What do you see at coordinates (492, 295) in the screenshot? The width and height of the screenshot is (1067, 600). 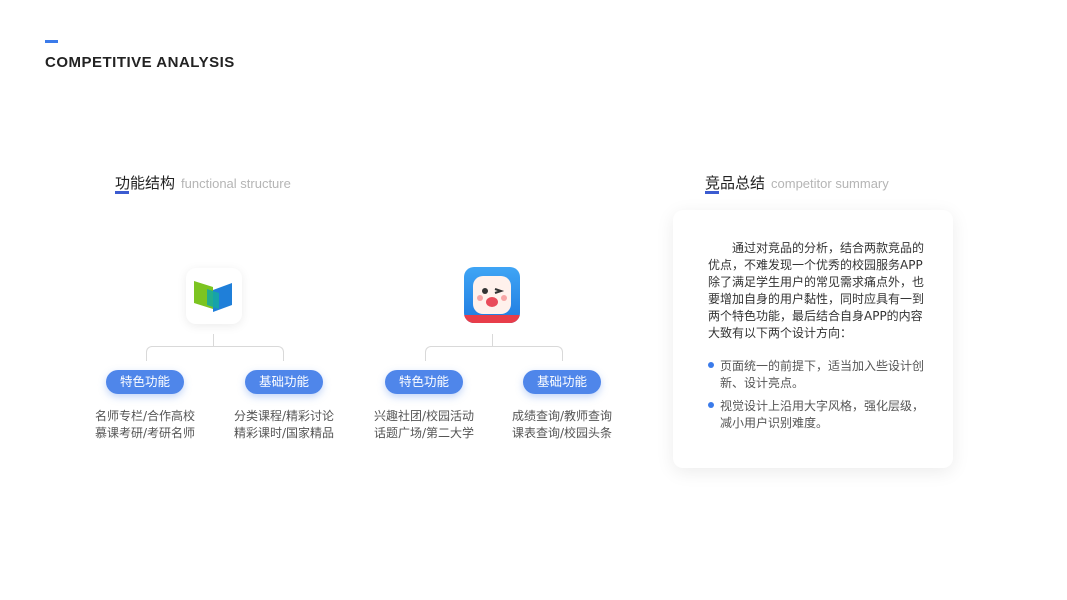 I see `cartoon-mascot-logo-icon` at bounding box center [492, 295].